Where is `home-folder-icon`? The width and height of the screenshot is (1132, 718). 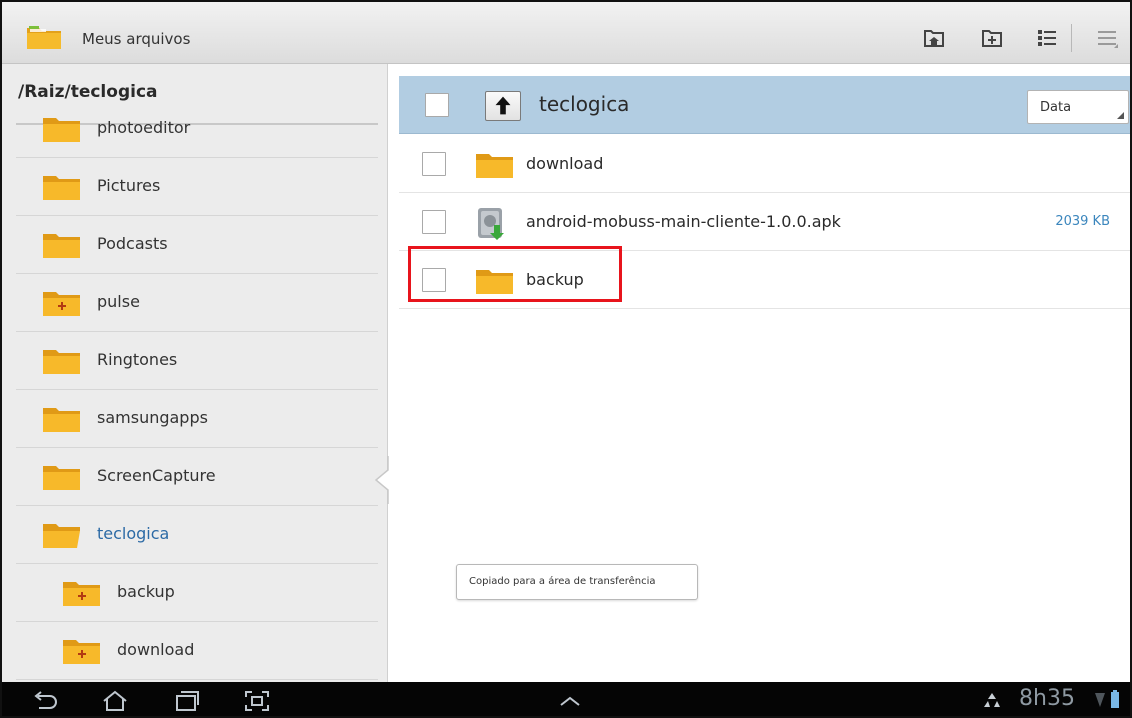 home-folder-icon is located at coordinates (934, 38).